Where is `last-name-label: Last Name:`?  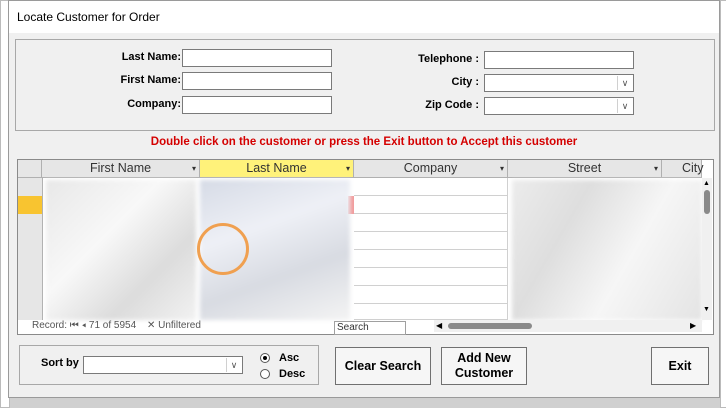
last-name-label: Last Name: is located at coordinates (151, 57).